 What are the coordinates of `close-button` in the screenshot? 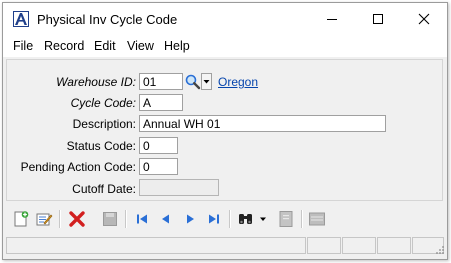 It's located at (424, 19).